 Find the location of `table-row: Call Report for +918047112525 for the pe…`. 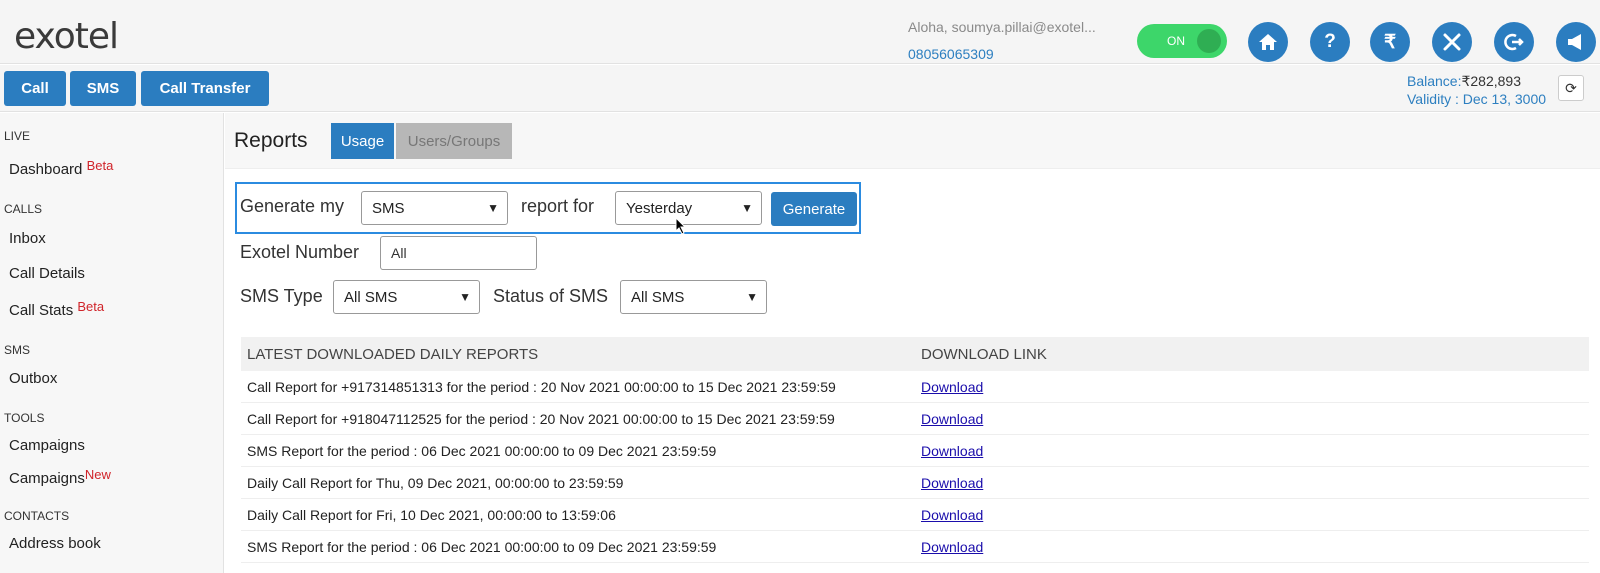

table-row: Call Report for +918047112525 for the pe… is located at coordinates (915, 419).